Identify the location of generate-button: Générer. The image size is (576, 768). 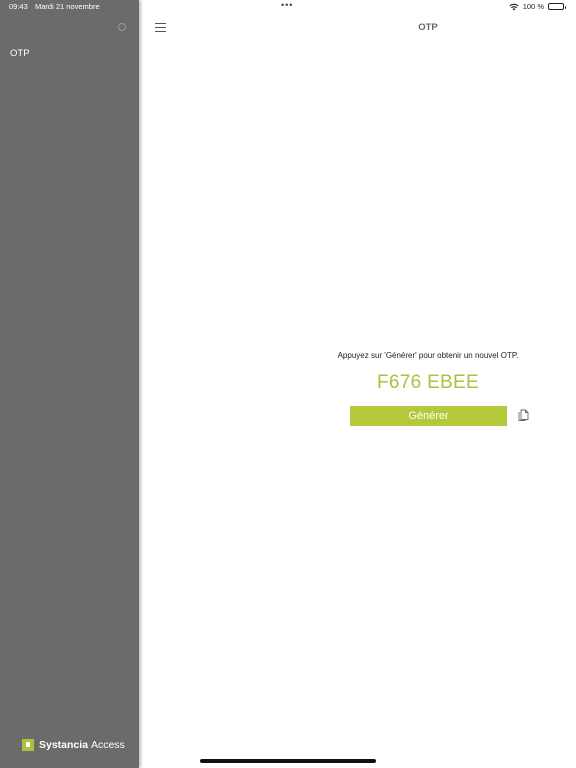
(428, 416).